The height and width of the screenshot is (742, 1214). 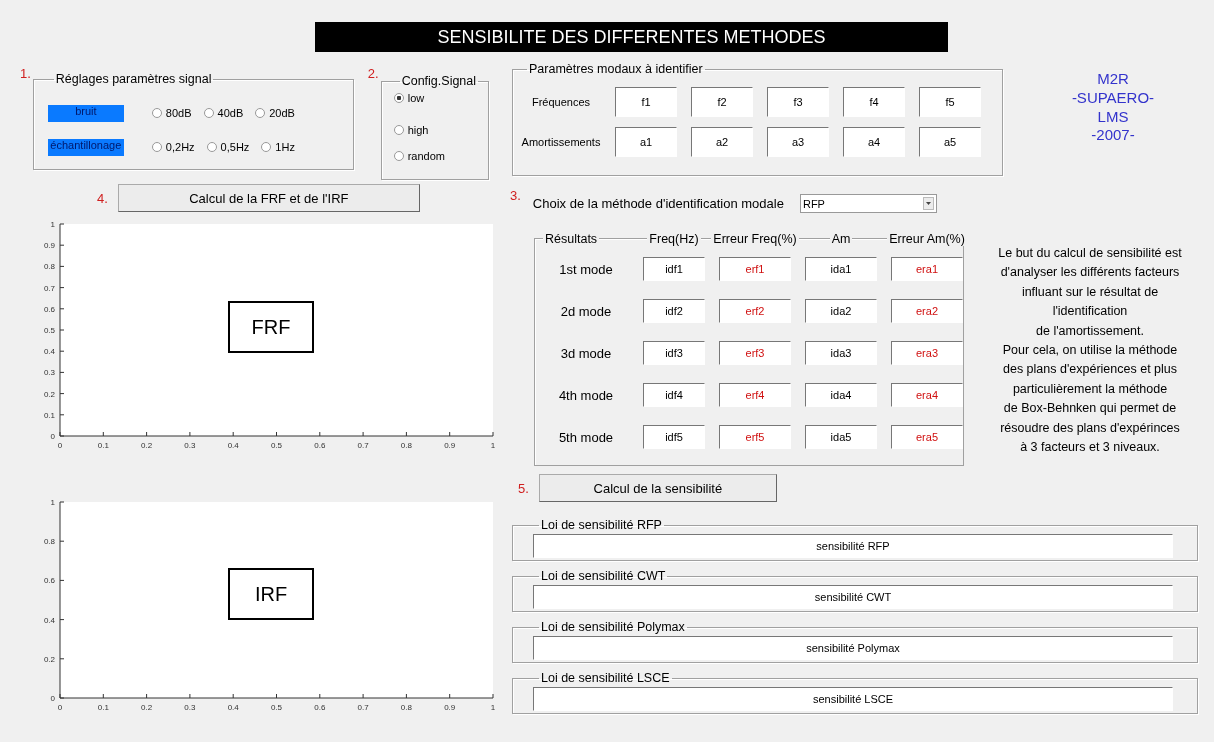 What do you see at coordinates (102, 198) in the screenshot?
I see `step-number: 4.` at bounding box center [102, 198].